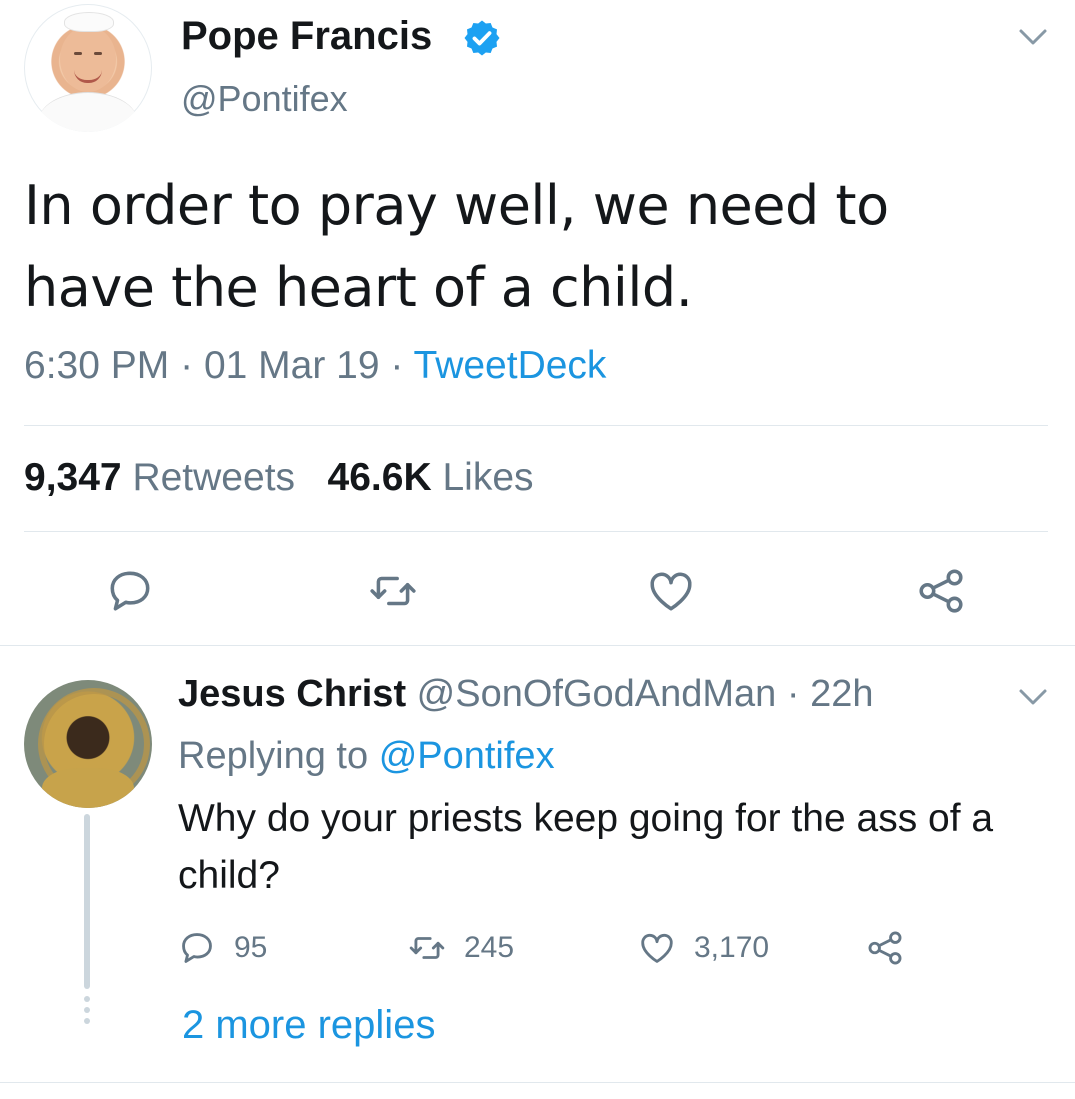 The width and height of the screenshot is (1075, 1099). Describe the element at coordinates (842, 694) in the screenshot. I see `reply-age: 22h` at that location.